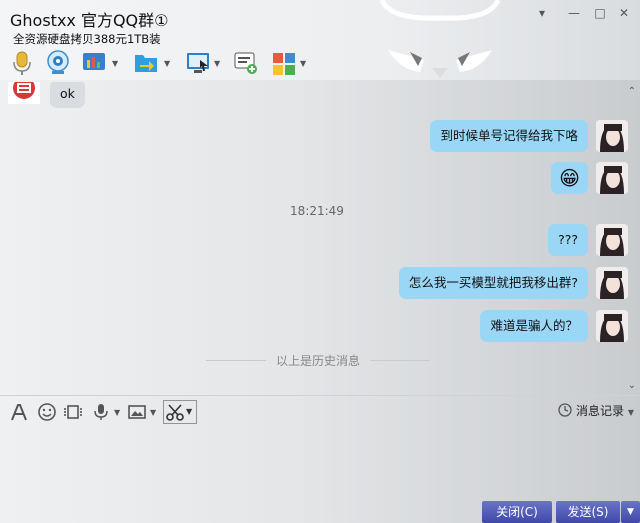 The height and width of the screenshot is (523, 640). What do you see at coordinates (569, 178) in the screenshot?
I see `message-bubble-outgoing-emoji: 😁` at bounding box center [569, 178].